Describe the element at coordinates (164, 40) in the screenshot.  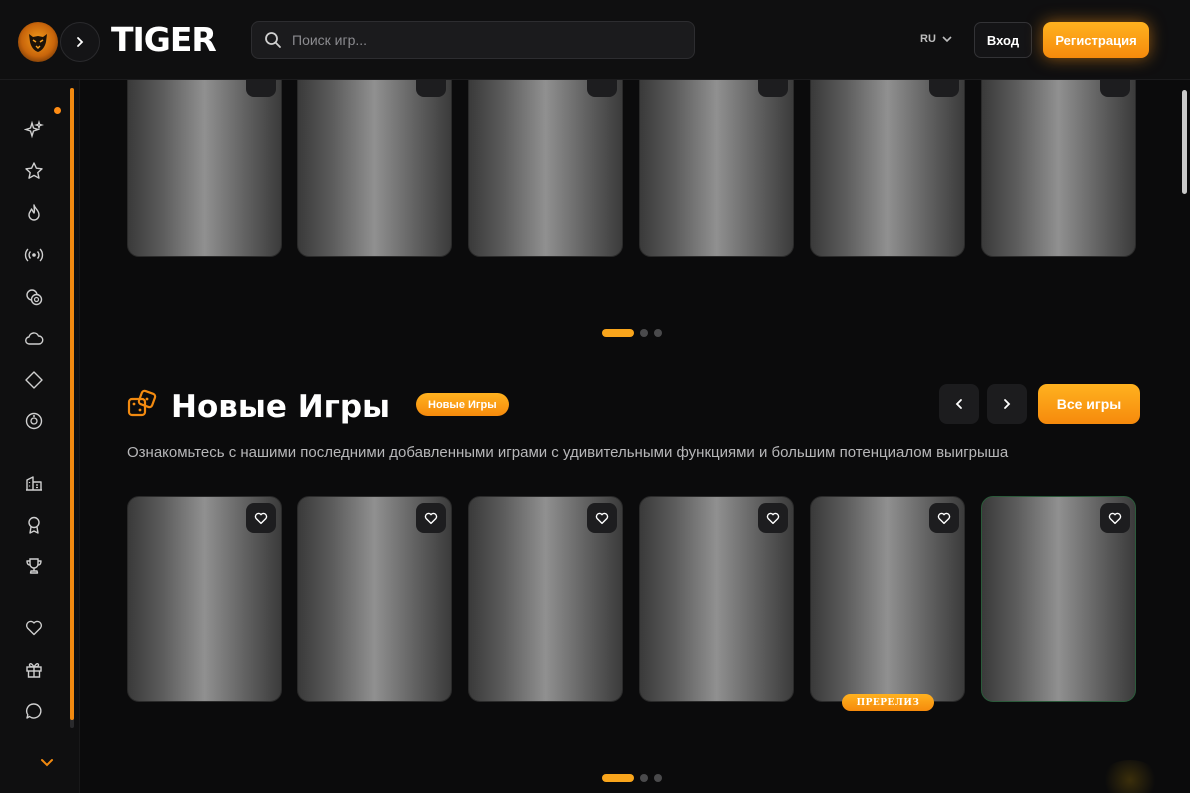
I see `brand-wordmark: TIGER` at that location.